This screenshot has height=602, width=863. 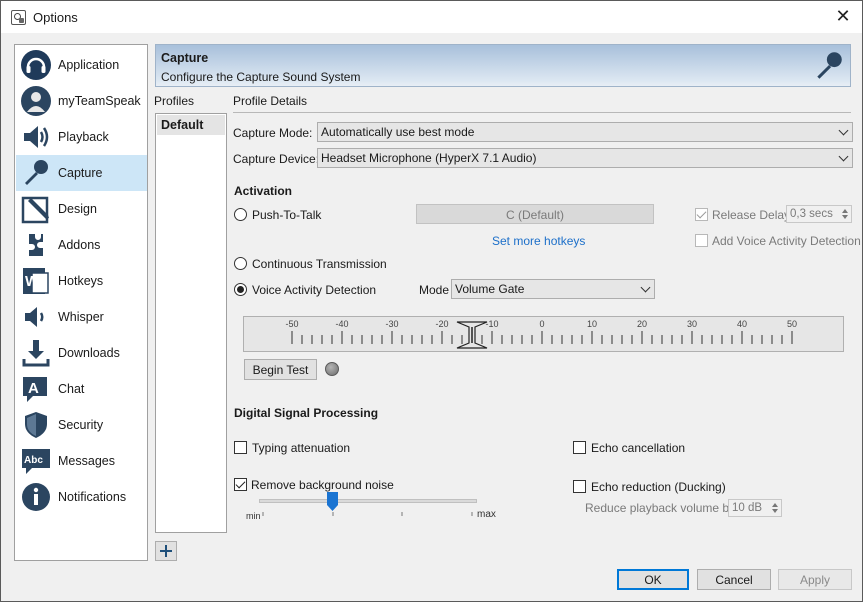 I want to click on whisper-speaker-icon, so click(x=34, y=317).